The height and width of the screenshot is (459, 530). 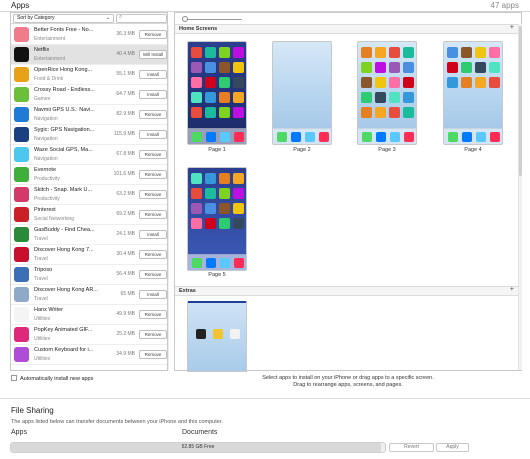 I want to click on extras-screen, so click(x=217, y=336).